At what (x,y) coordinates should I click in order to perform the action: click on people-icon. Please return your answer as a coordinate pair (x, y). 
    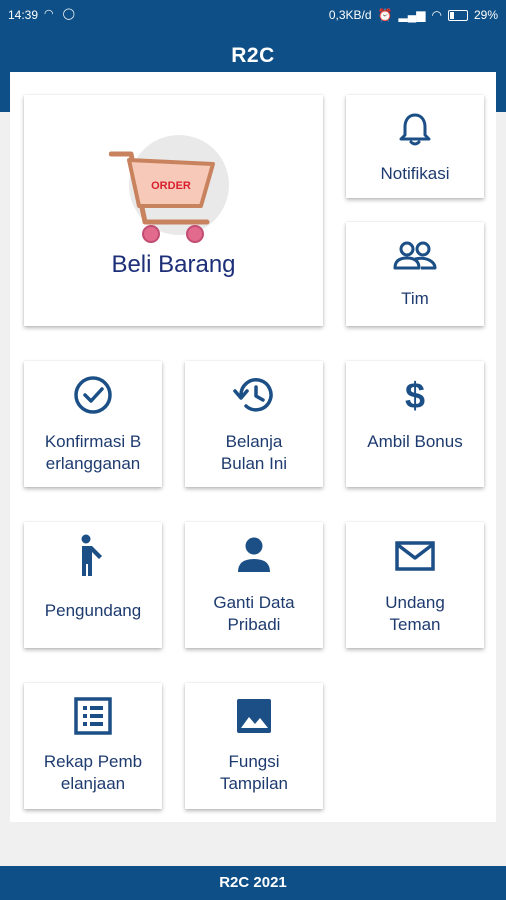
    Looking at the image, I should click on (415, 255).